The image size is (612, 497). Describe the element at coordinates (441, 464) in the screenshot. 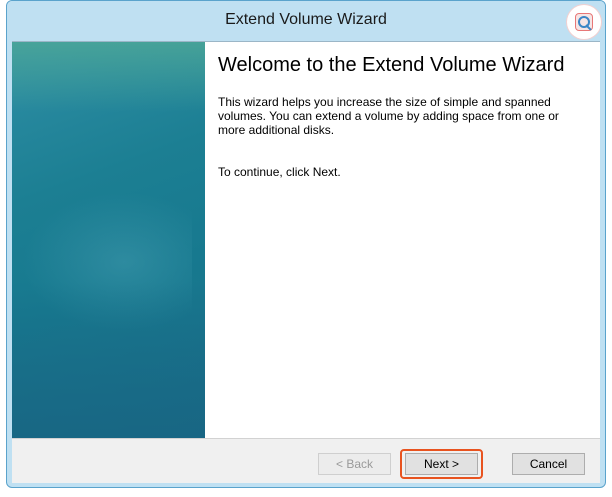

I see `next-button: Next >` at that location.